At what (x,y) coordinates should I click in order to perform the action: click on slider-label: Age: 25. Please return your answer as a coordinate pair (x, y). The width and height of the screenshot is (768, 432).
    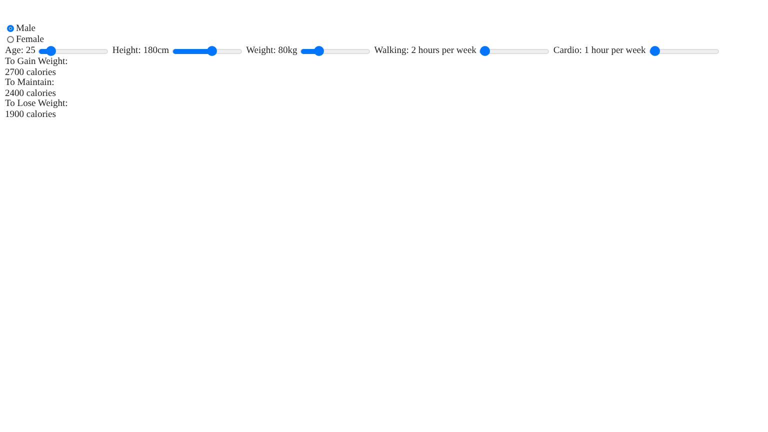
    Looking at the image, I should click on (20, 51).